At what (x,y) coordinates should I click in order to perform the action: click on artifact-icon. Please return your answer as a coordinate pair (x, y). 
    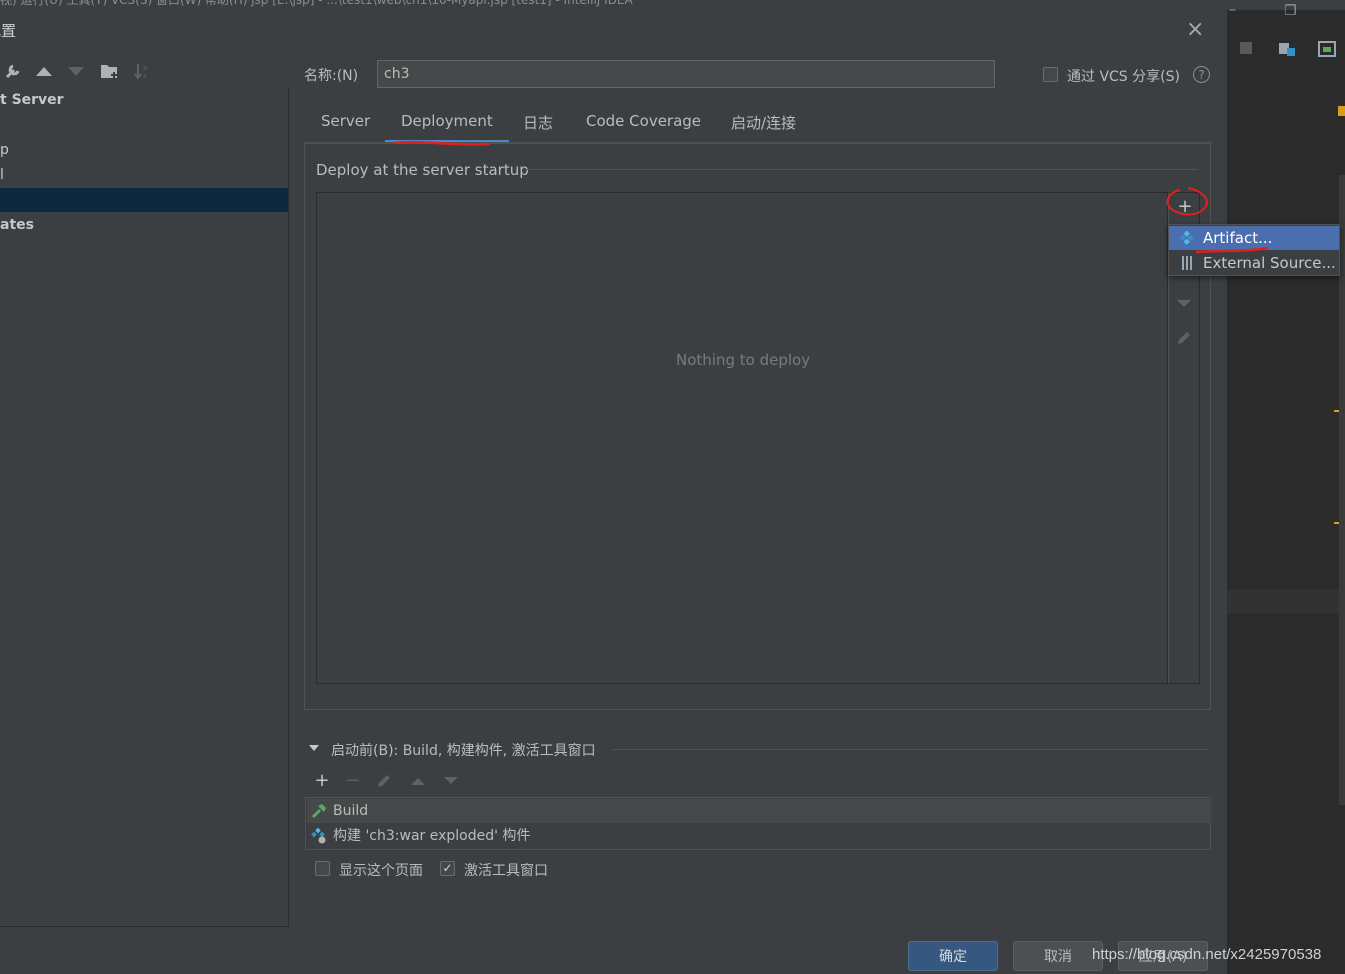
    Looking at the image, I should click on (1187, 238).